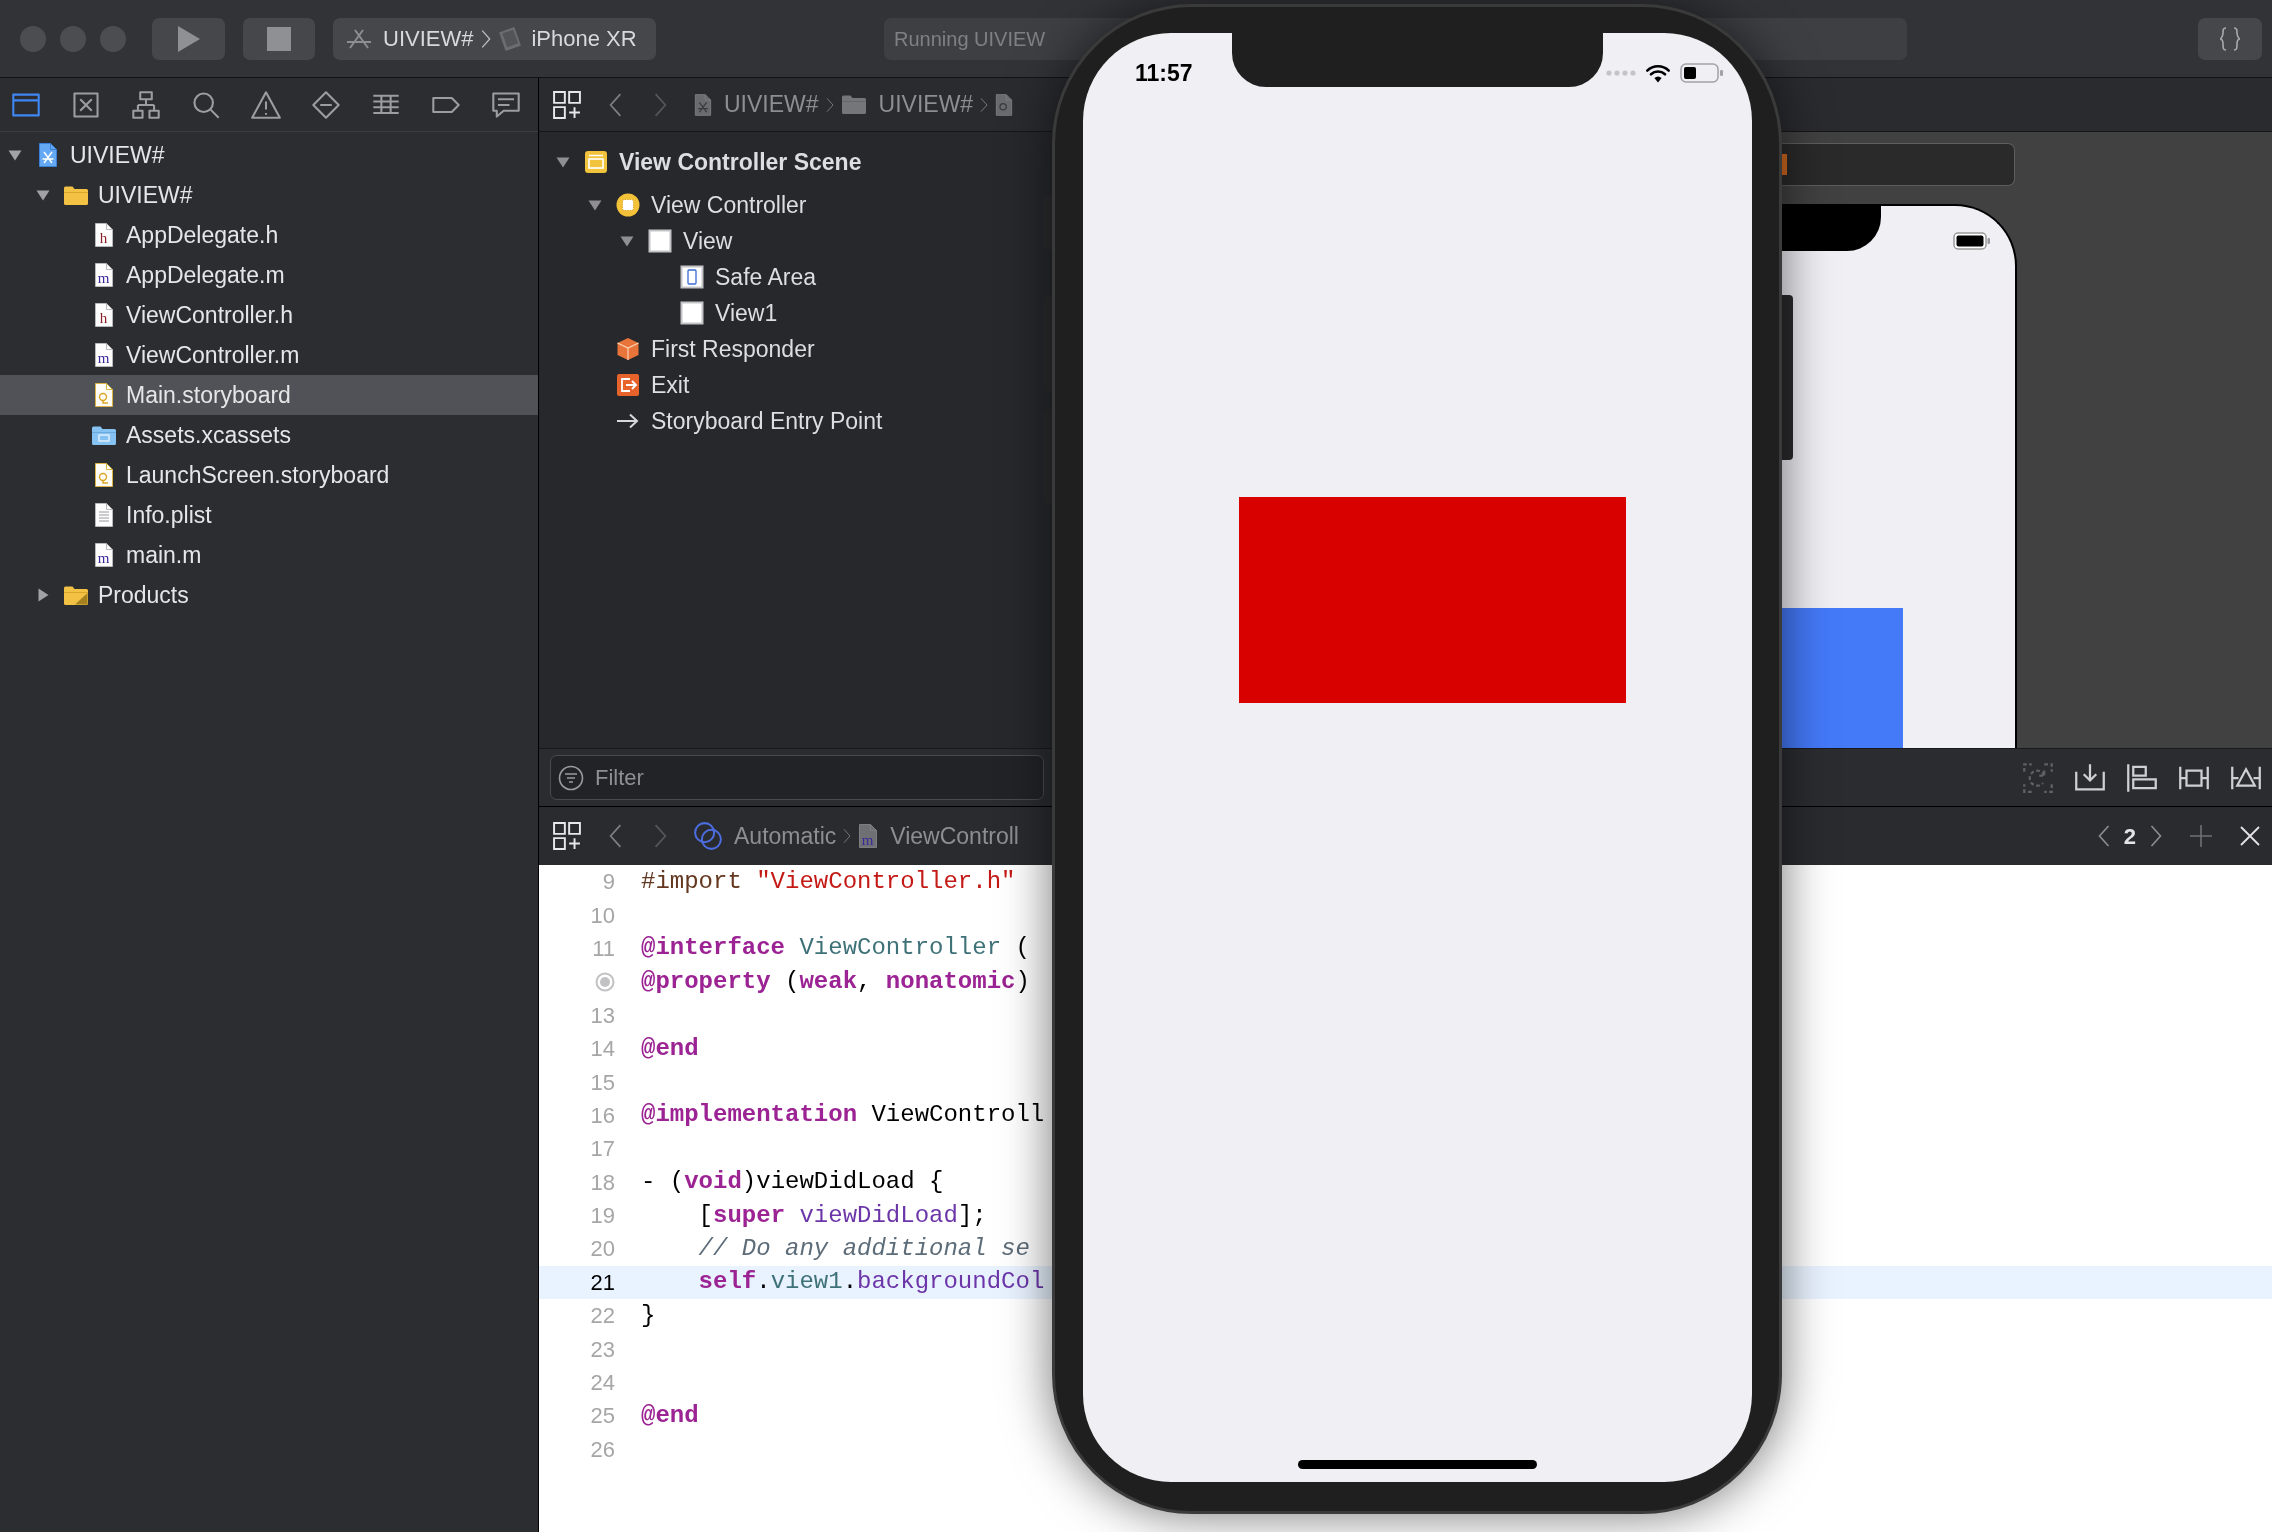 This screenshot has height=1532, width=2272. What do you see at coordinates (670, 1415) in the screenshot?
I see `code-line: @end` at bounding box center [670, 1415].